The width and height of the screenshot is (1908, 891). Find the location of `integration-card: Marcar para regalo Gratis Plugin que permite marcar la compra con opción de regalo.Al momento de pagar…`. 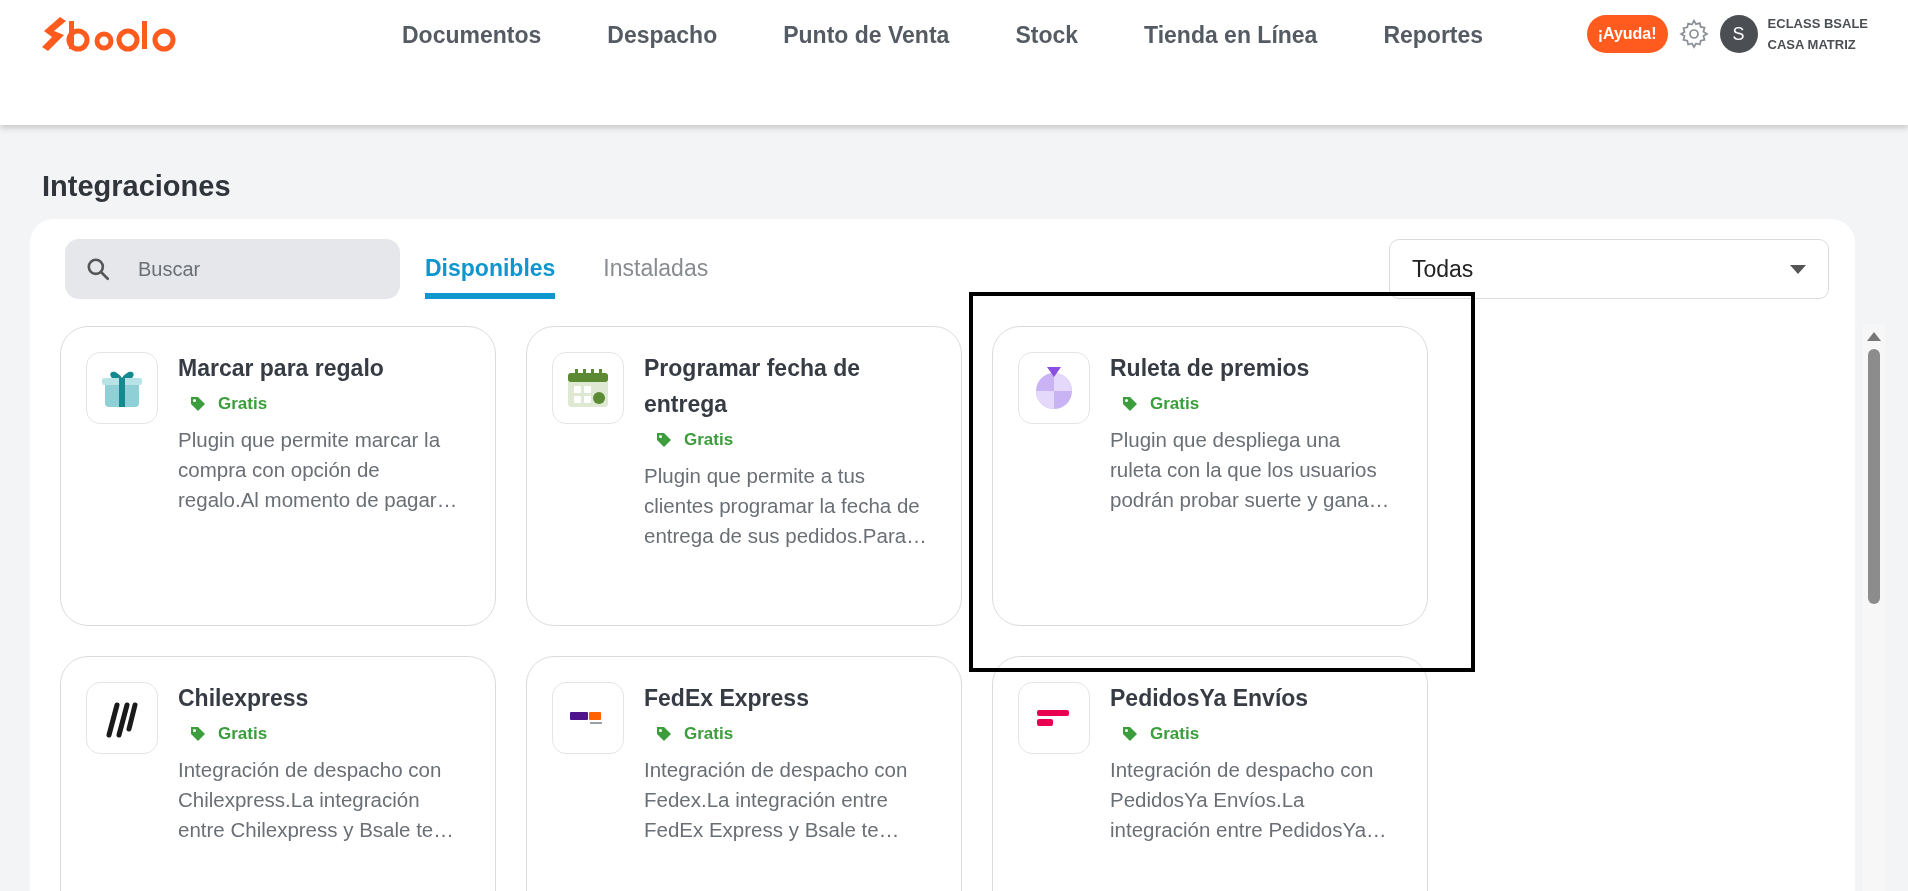

integration-card: Marcar para regalo Gratis Plugin que permite marcar la compra con opción de regalo.Al momento de pagar… is located at coordinates (278, 476).